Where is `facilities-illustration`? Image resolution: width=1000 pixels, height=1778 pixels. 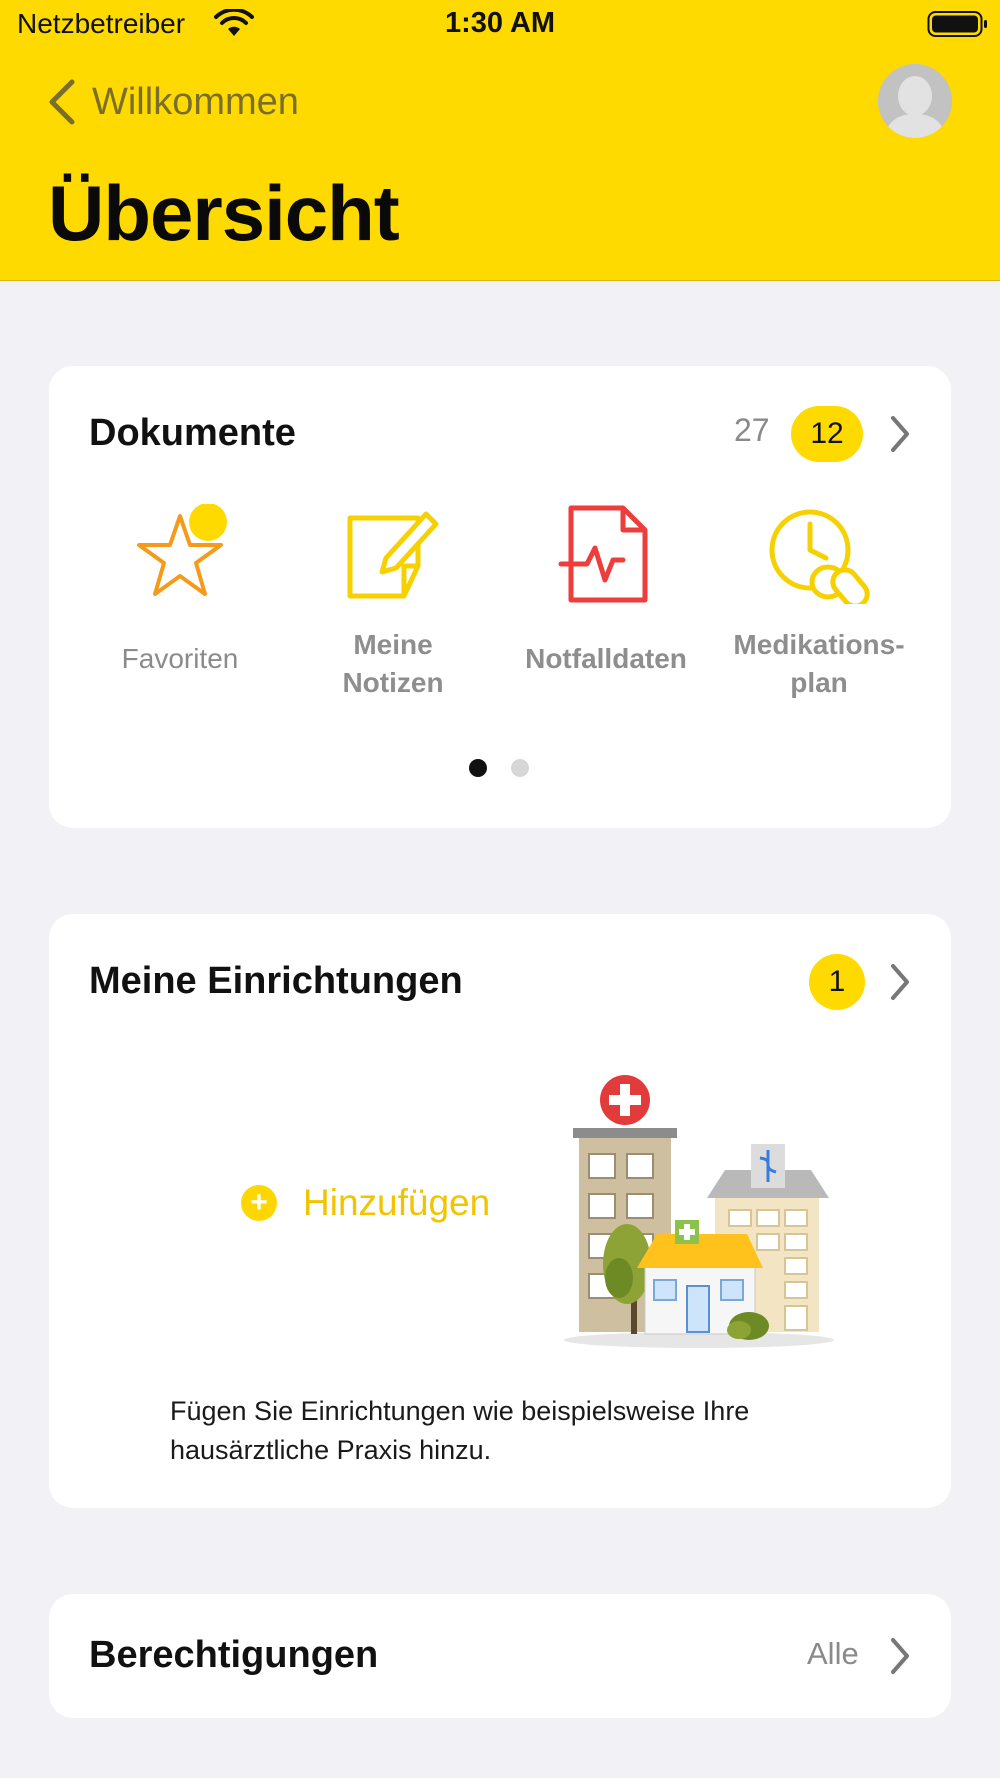
facilities-illustration is located at coordinates (699, 1211).